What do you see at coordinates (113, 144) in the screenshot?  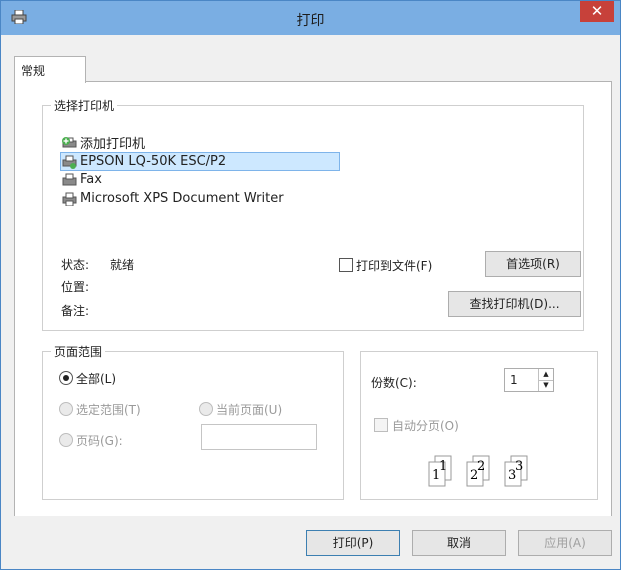 I see `printer-item-label: 添加打印机` at bounding box center [113, 144].